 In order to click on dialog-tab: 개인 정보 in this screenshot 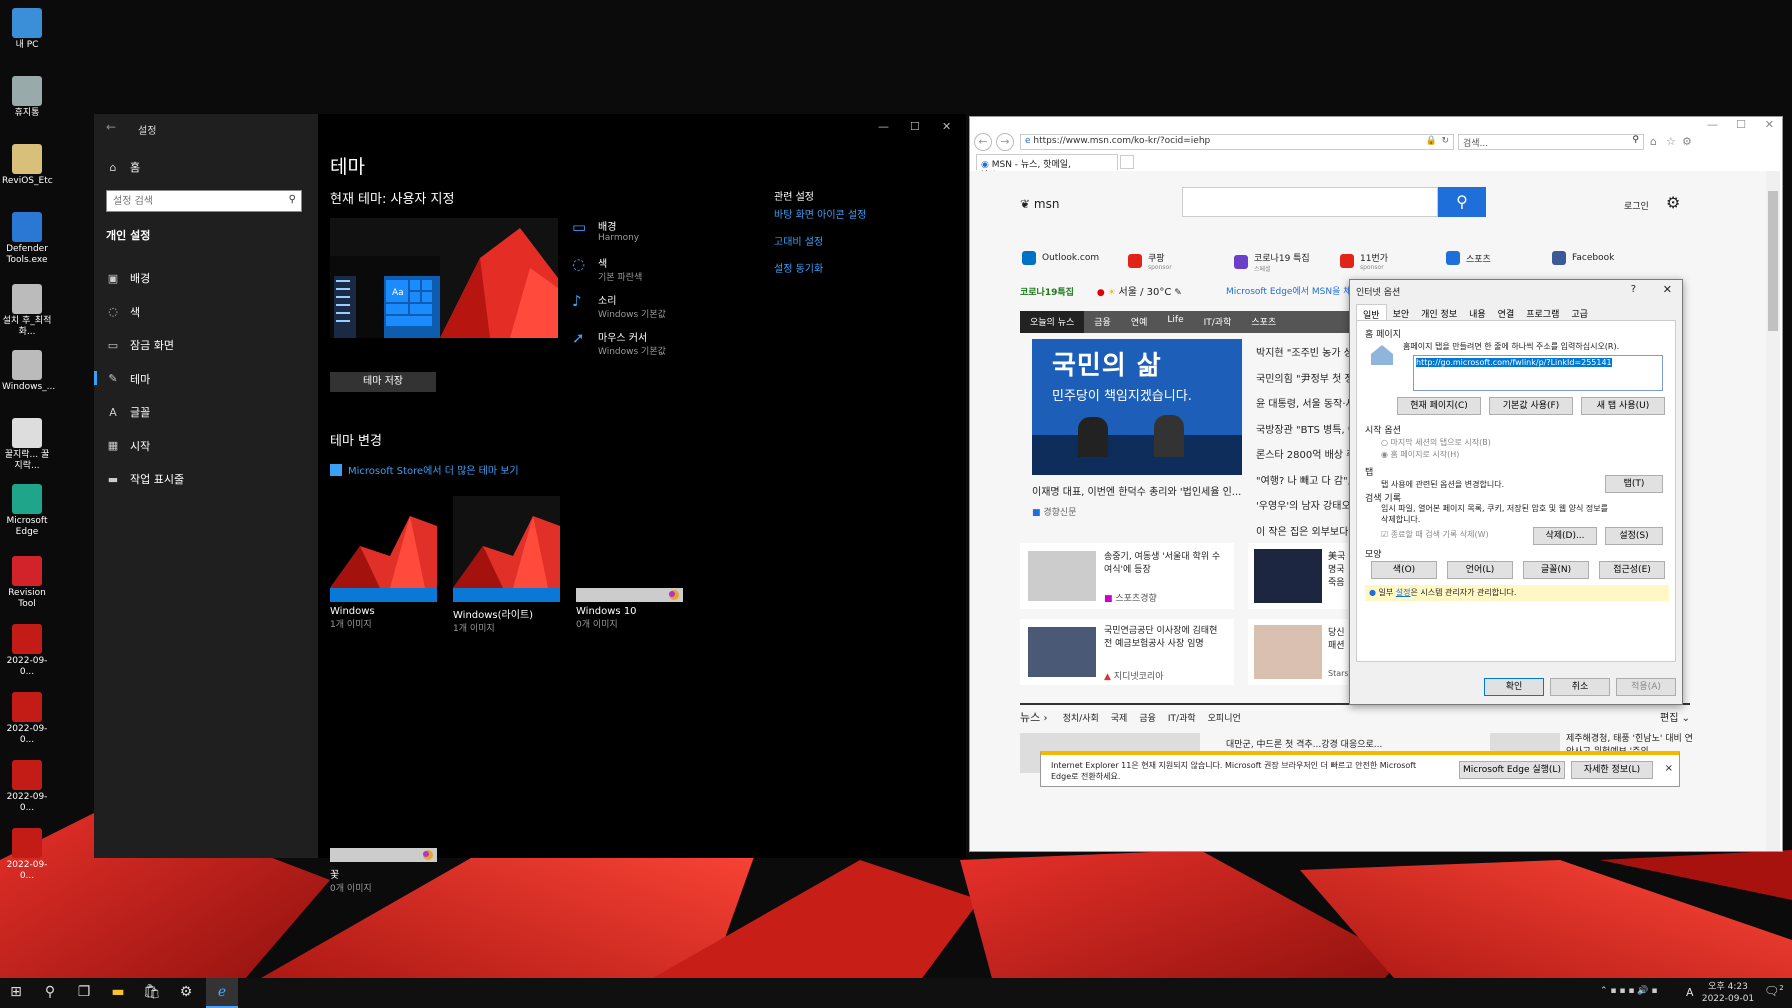, I will do `click(1439, 312)`.